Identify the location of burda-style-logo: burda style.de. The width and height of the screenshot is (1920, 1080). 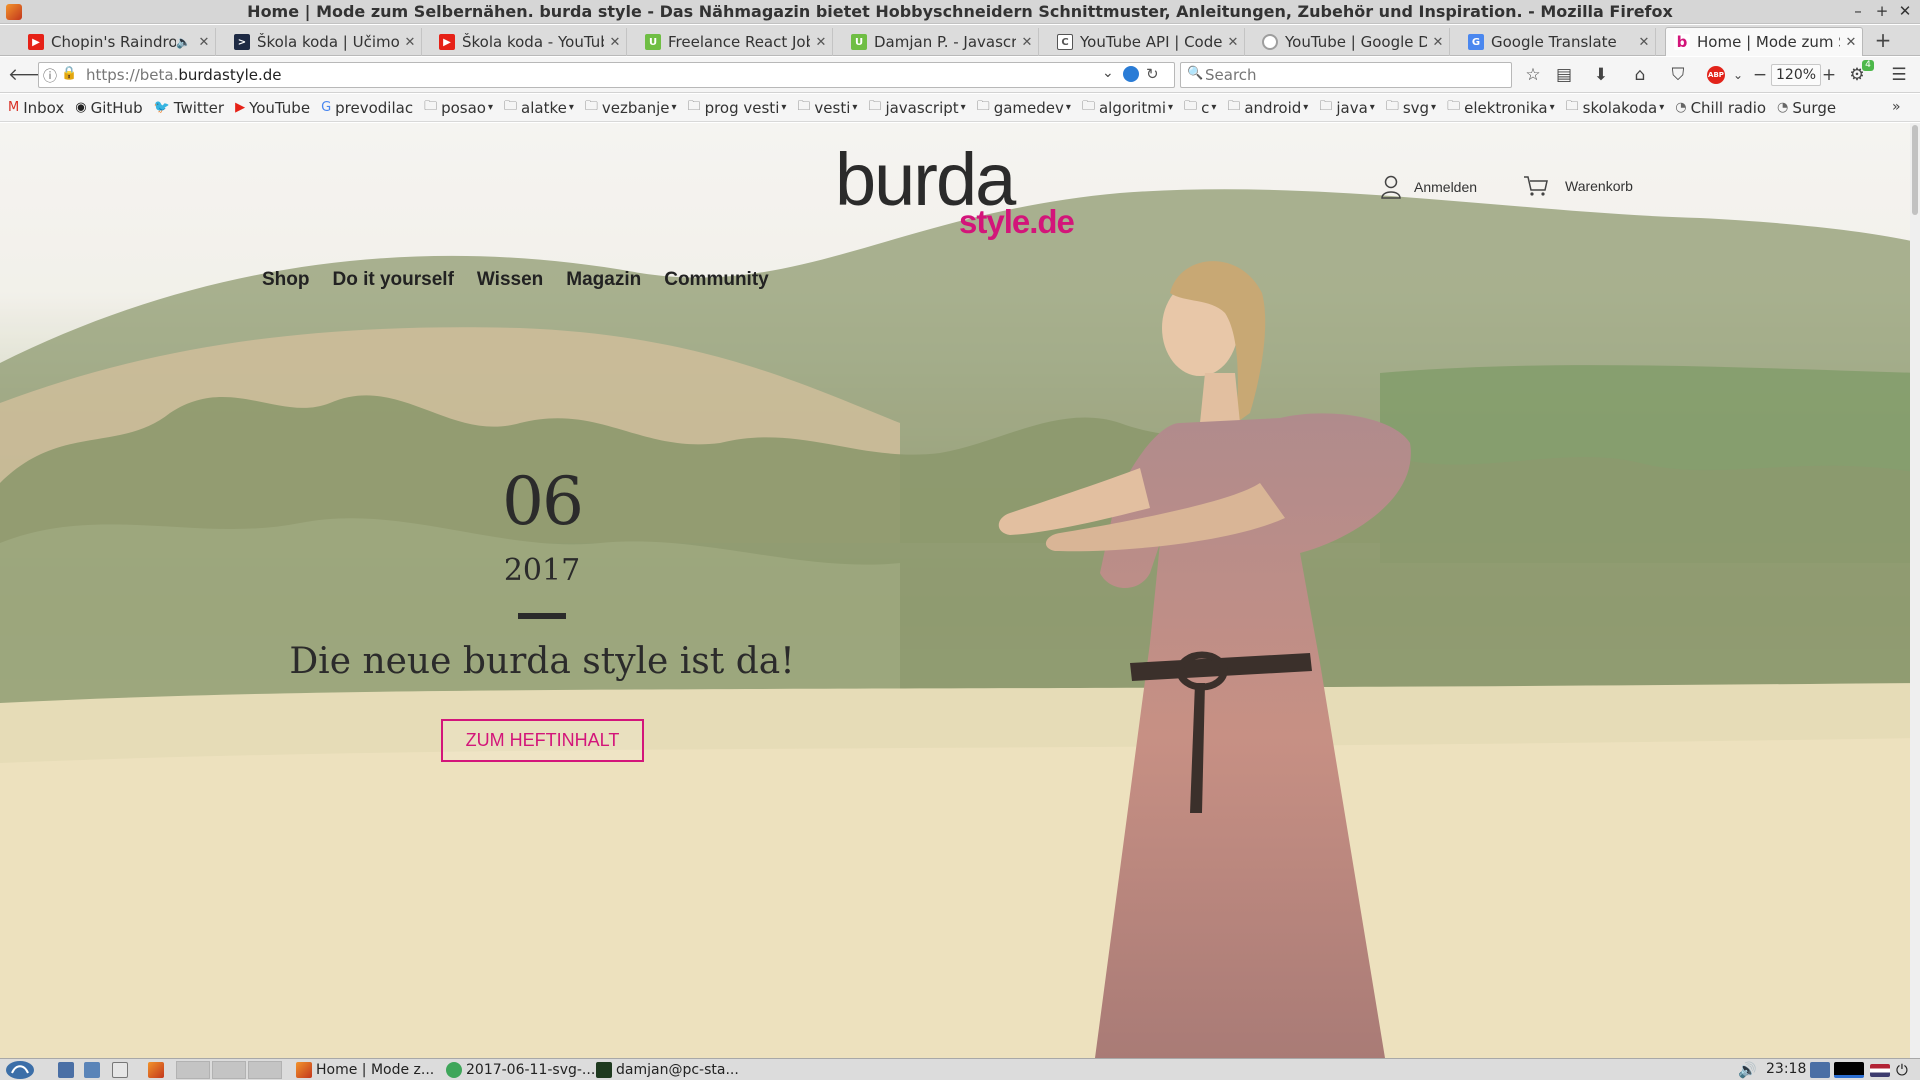
(960, 193).